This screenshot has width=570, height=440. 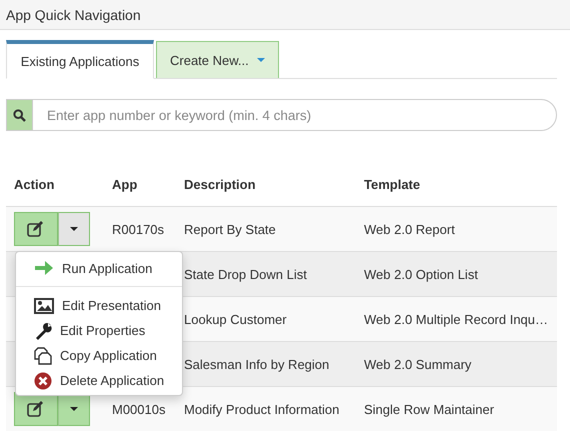 What do you see at coordinates (99, 380) in the screenshot?
I see `menu-item: Delete Application` at bounding box center [99, 380].